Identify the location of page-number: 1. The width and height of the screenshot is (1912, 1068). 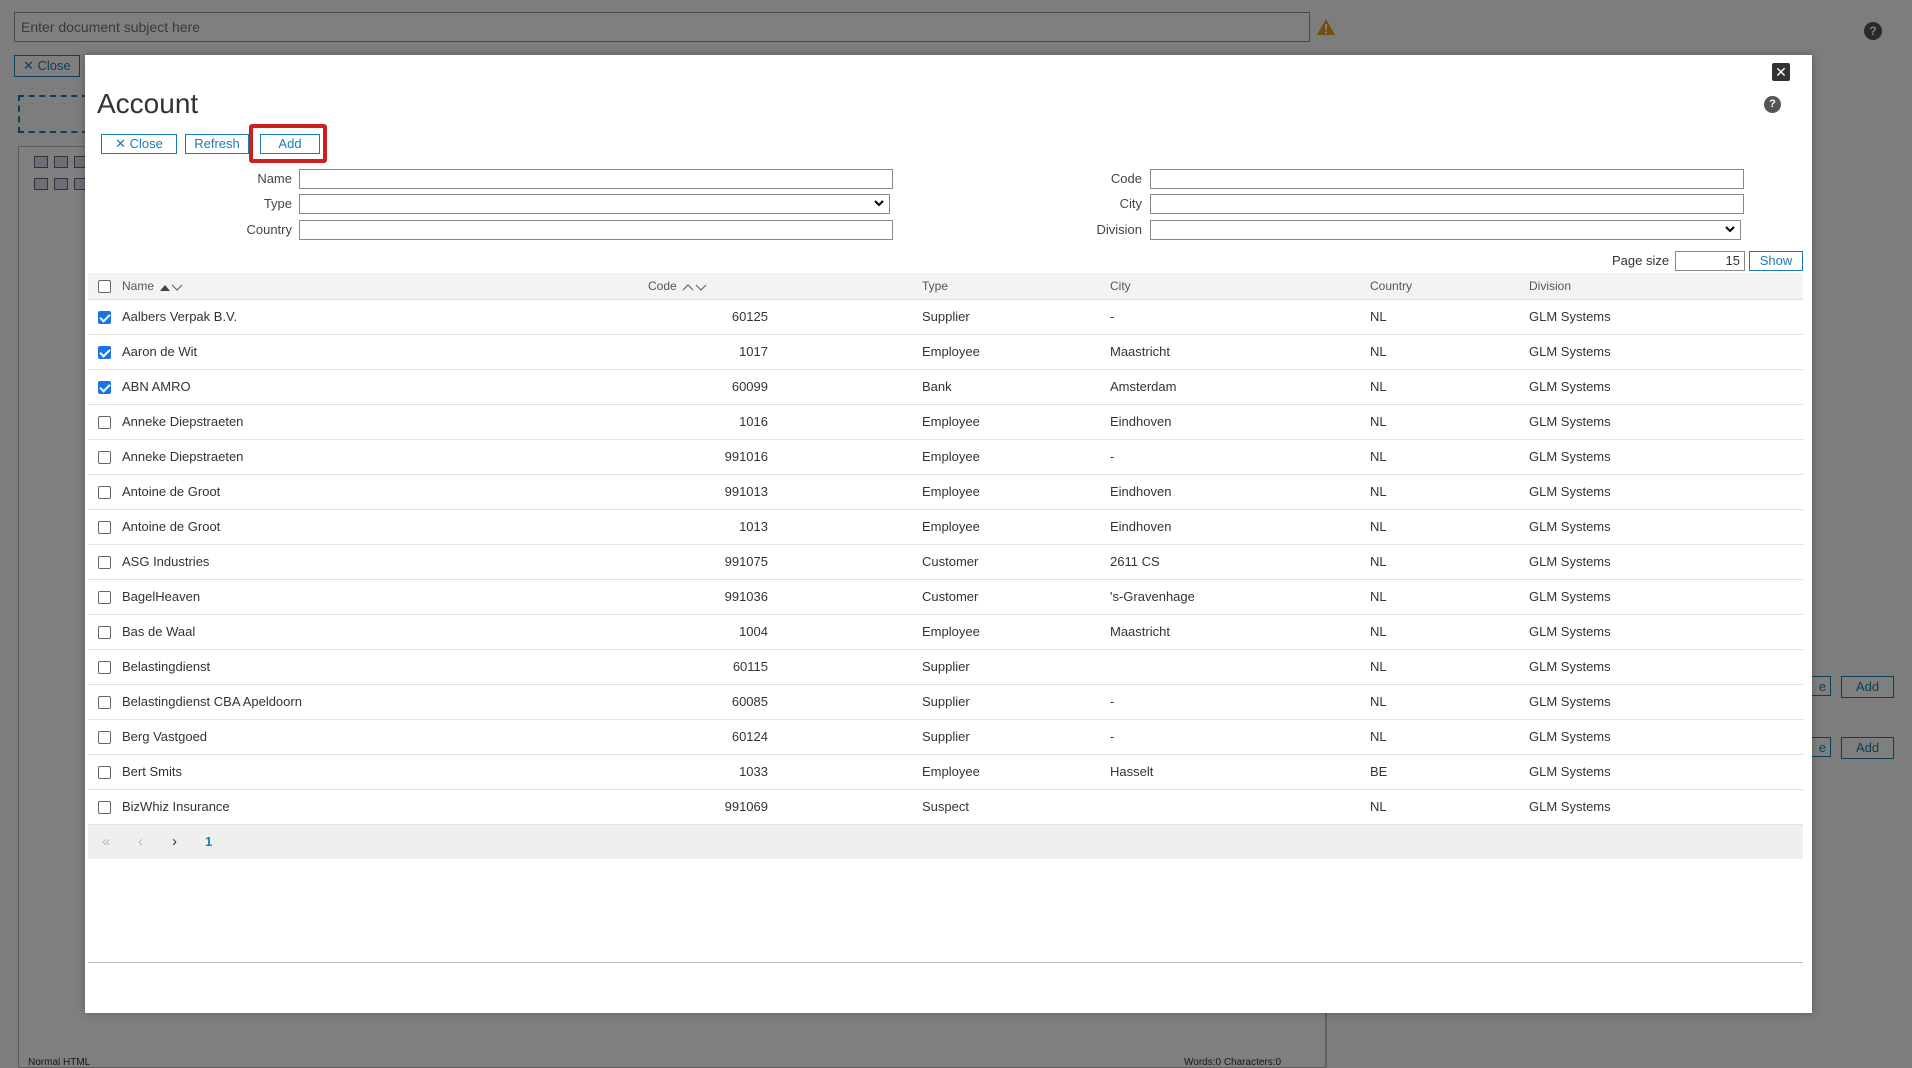
(208, 842).